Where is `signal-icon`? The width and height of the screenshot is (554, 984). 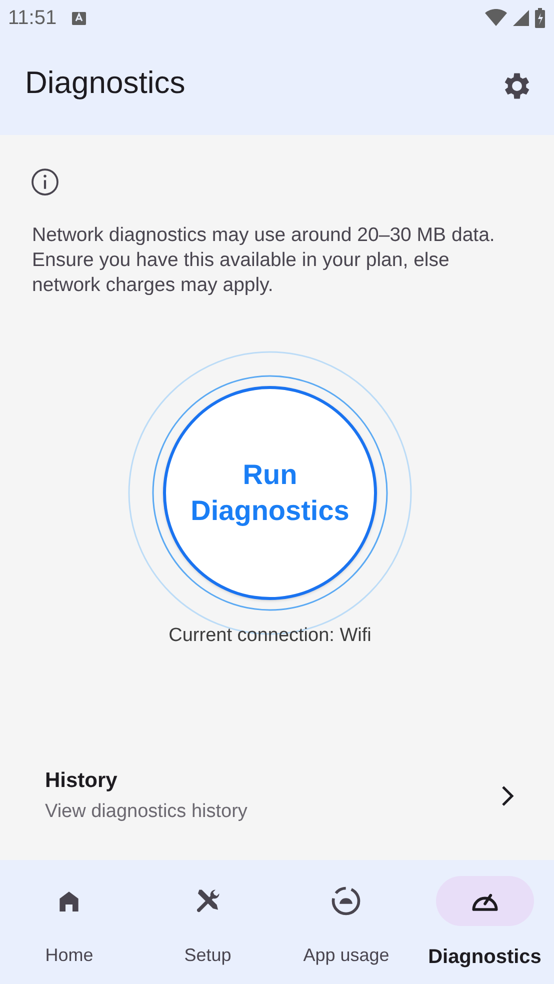 signal-icon is located at coordinates (521, 18).